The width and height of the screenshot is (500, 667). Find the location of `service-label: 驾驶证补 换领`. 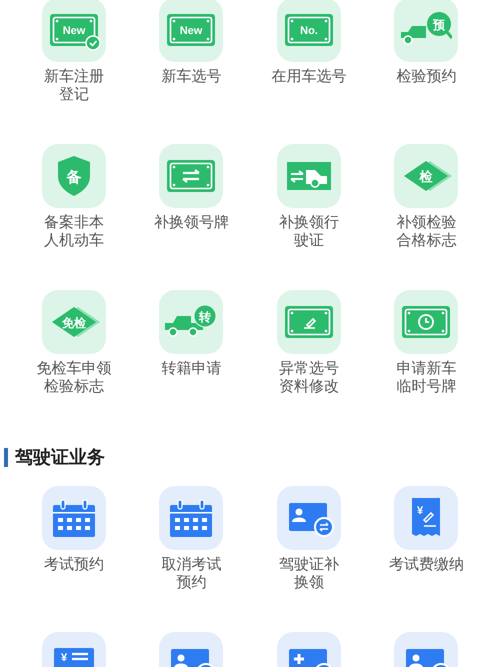

service-label: 驾驶证补 换领 is located at coordinates (308, 574).